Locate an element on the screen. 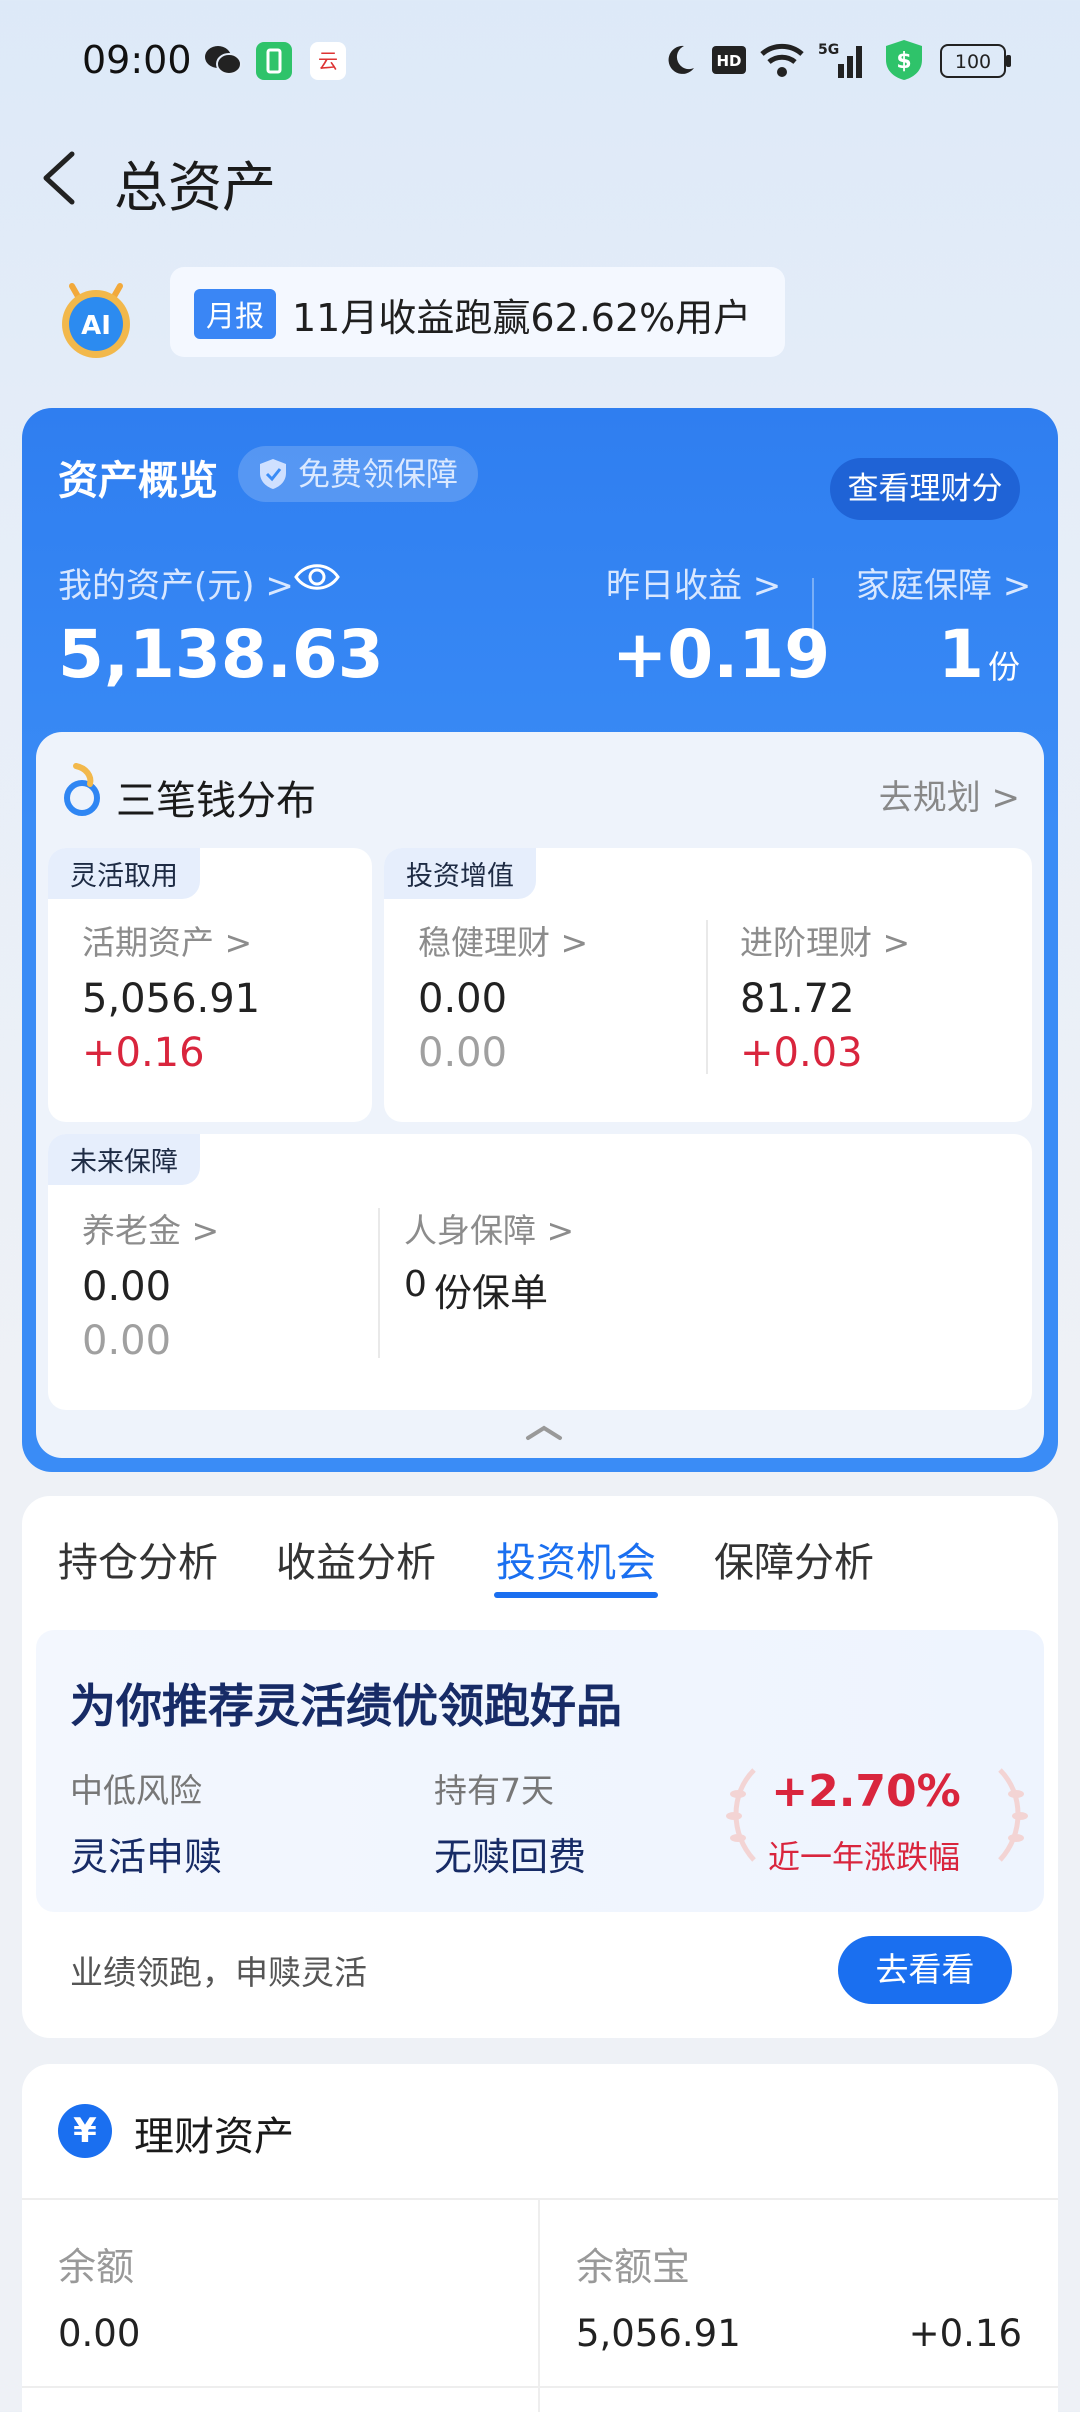 The image size is (1080, 2412). svg-text: 云 is located at coordinates (328, 61).